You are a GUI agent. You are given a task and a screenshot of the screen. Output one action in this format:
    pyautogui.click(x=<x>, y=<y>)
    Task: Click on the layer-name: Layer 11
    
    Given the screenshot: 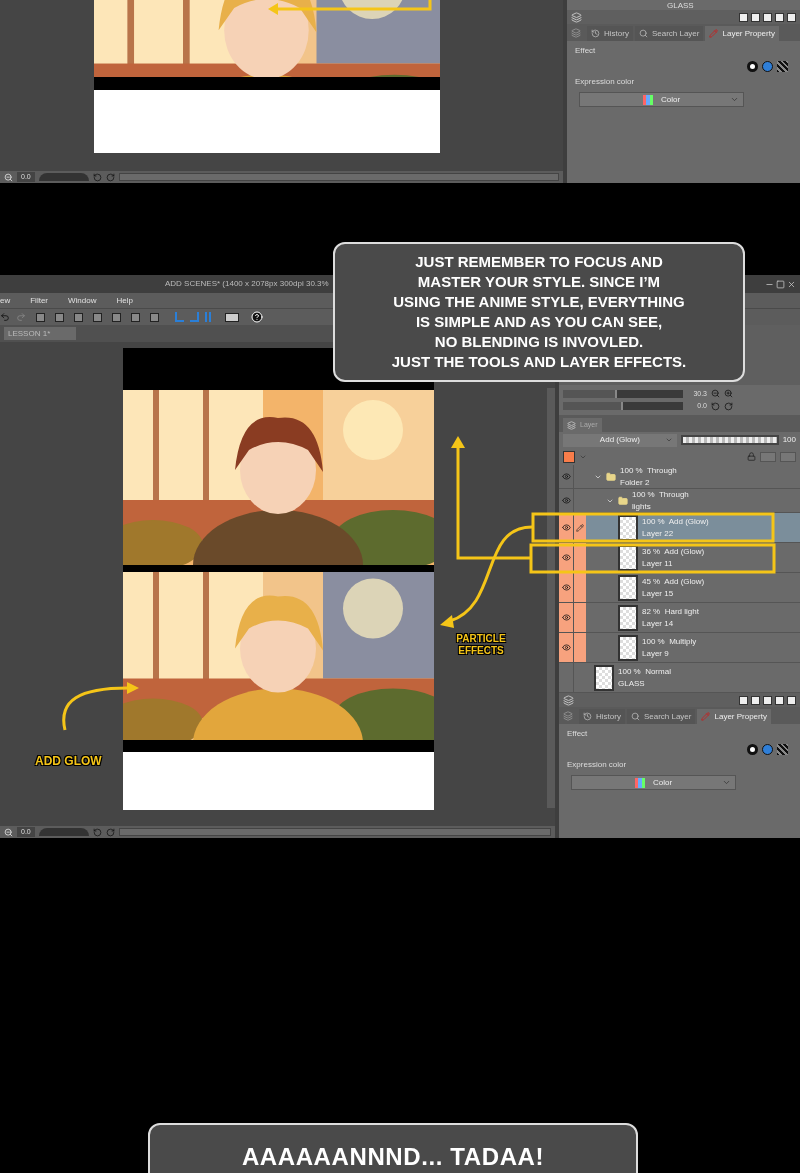 What is the action you would take?
    pyautogui.click(x=658, y=563)
    